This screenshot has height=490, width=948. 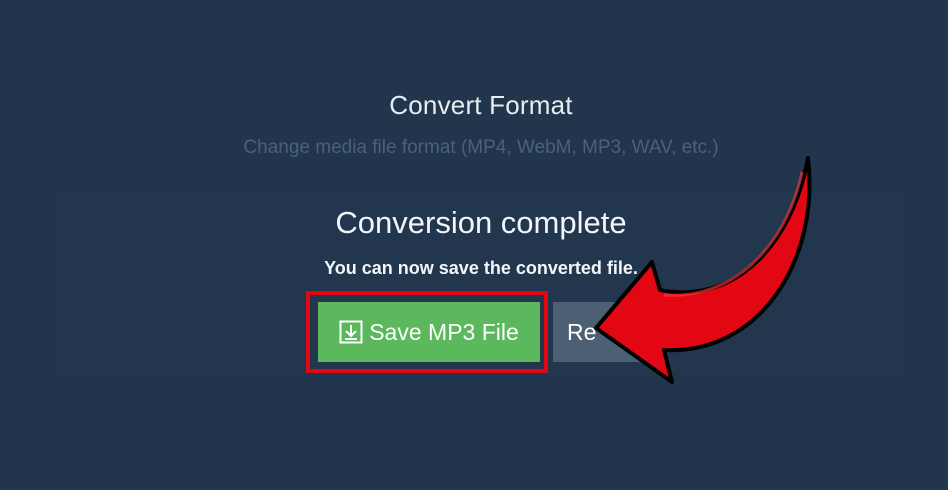 What do you see at coordinates (703, 270) in the screenshot?
I see `red-arrow-icon` at bounding box center [703, 270].